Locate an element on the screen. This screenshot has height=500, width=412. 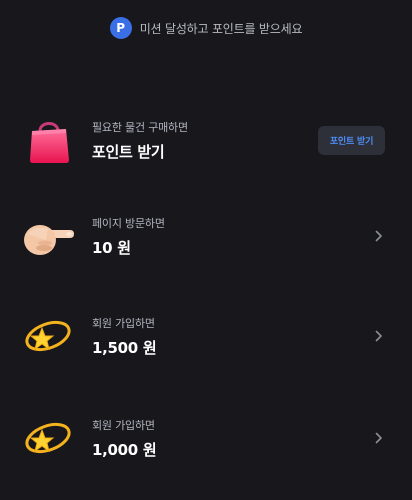
mission-title: 1,500 원 is located at coordinates (124, 347).